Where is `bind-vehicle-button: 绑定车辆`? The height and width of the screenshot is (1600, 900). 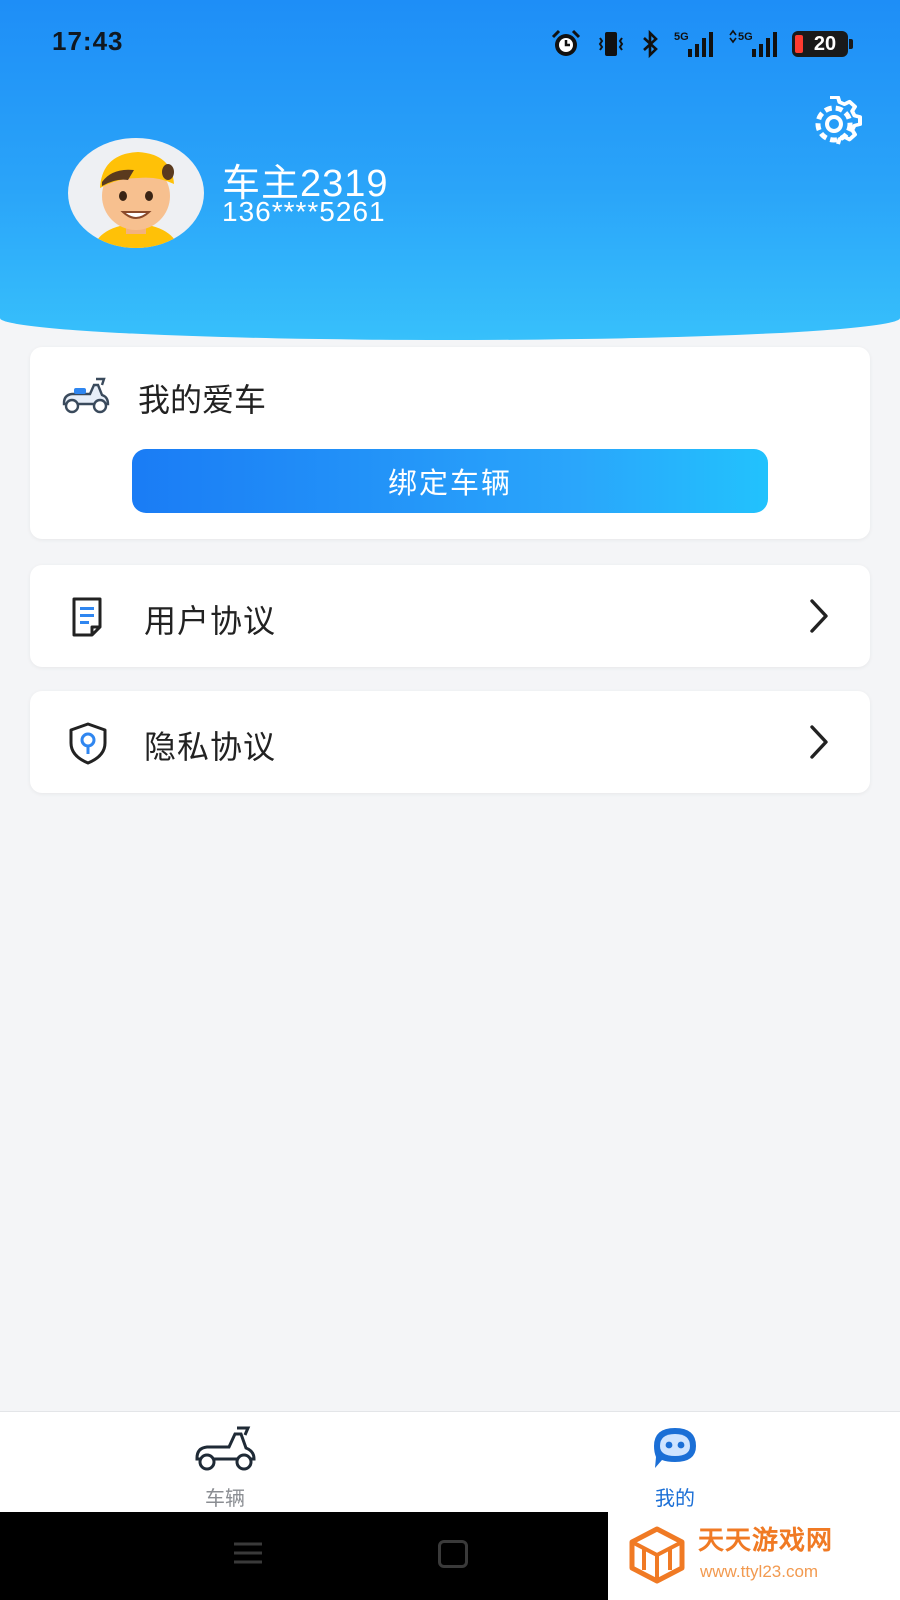 bind-vehicle-button: 绑定车辆 is located at coordinates (450, 481).